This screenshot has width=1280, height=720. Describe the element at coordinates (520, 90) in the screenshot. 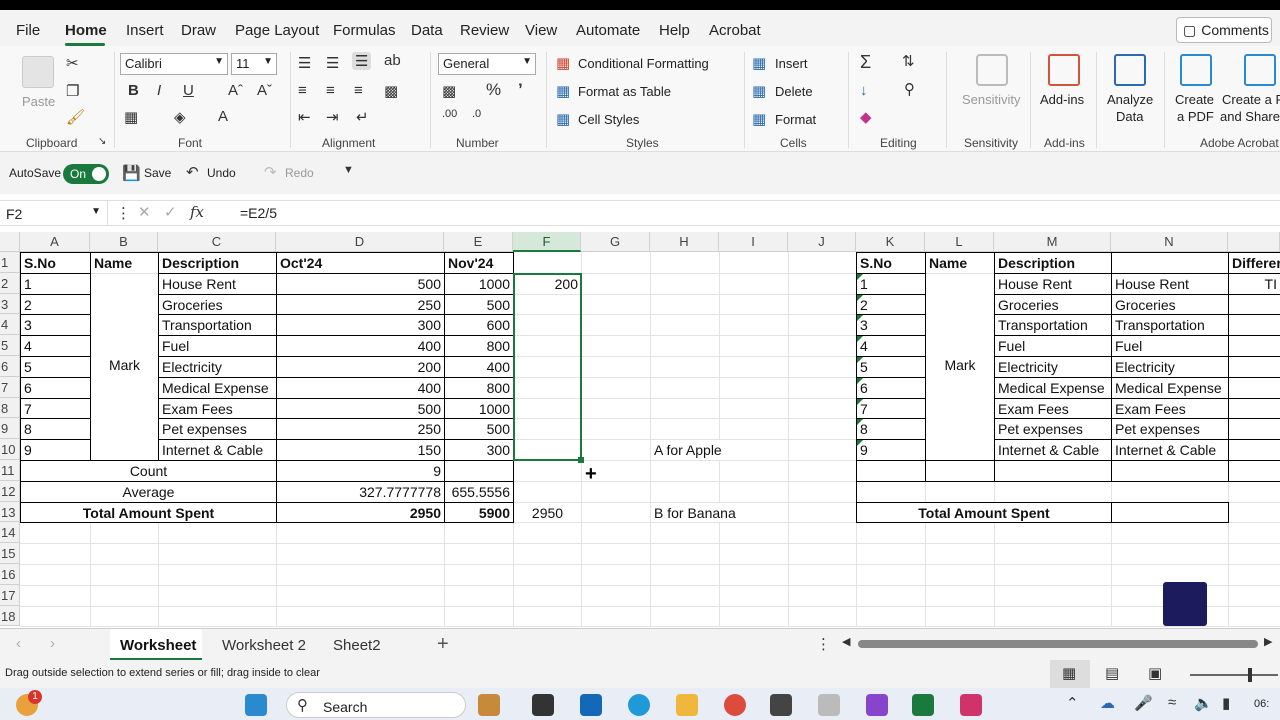

I see `comma-style-icon: ’` at that location.